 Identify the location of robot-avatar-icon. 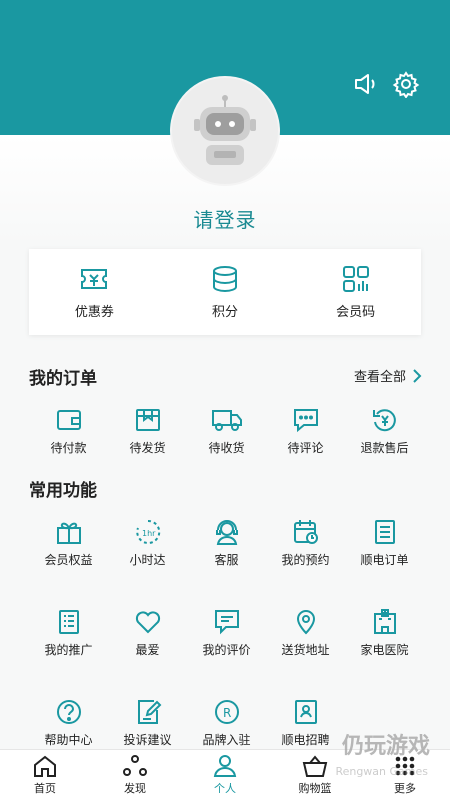
(225, 130).